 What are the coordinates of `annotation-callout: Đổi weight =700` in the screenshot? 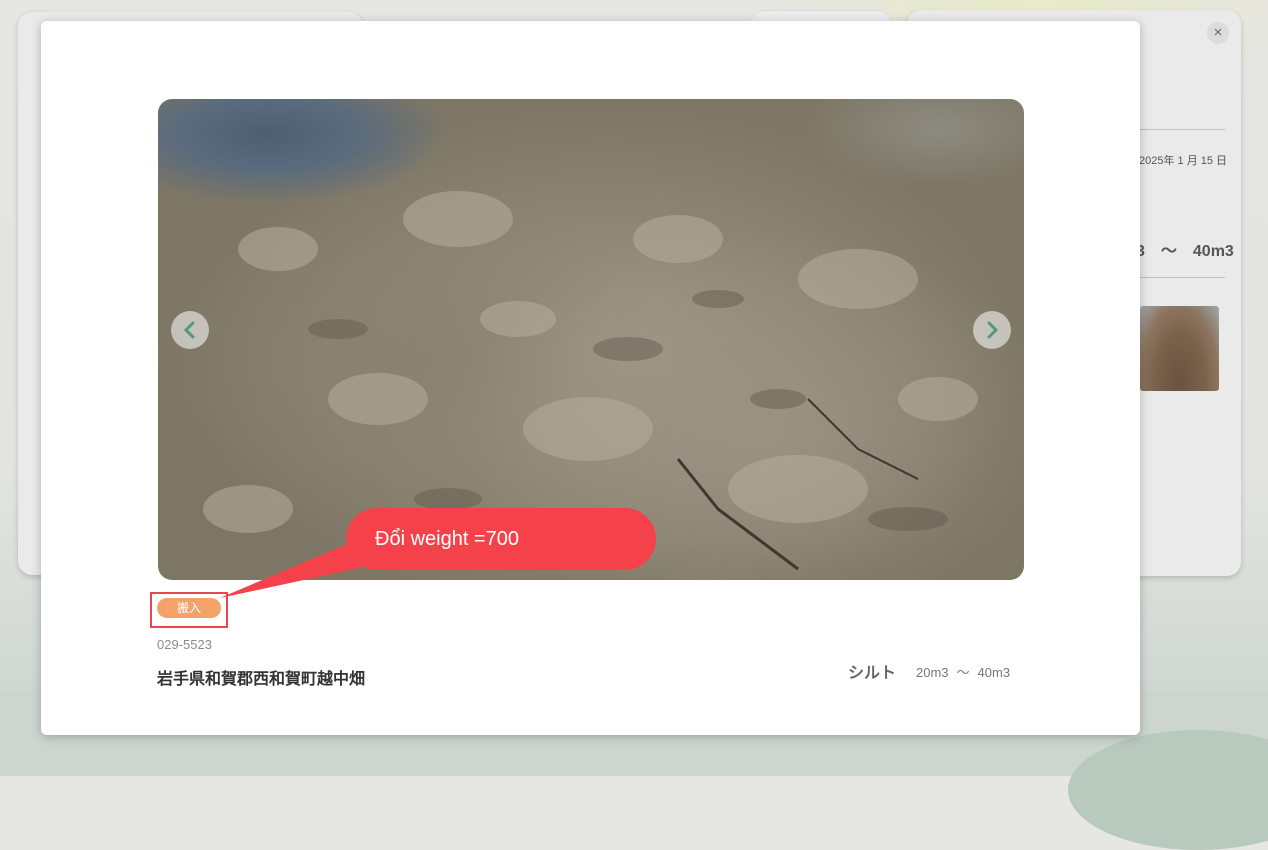 It's located at (501, 539).